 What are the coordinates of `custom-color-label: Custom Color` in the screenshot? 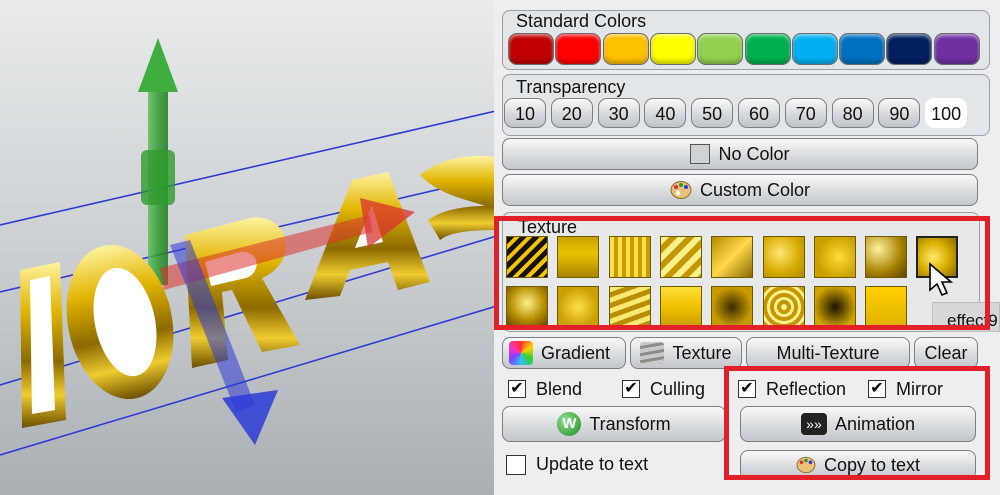 It's located at (755, 189).